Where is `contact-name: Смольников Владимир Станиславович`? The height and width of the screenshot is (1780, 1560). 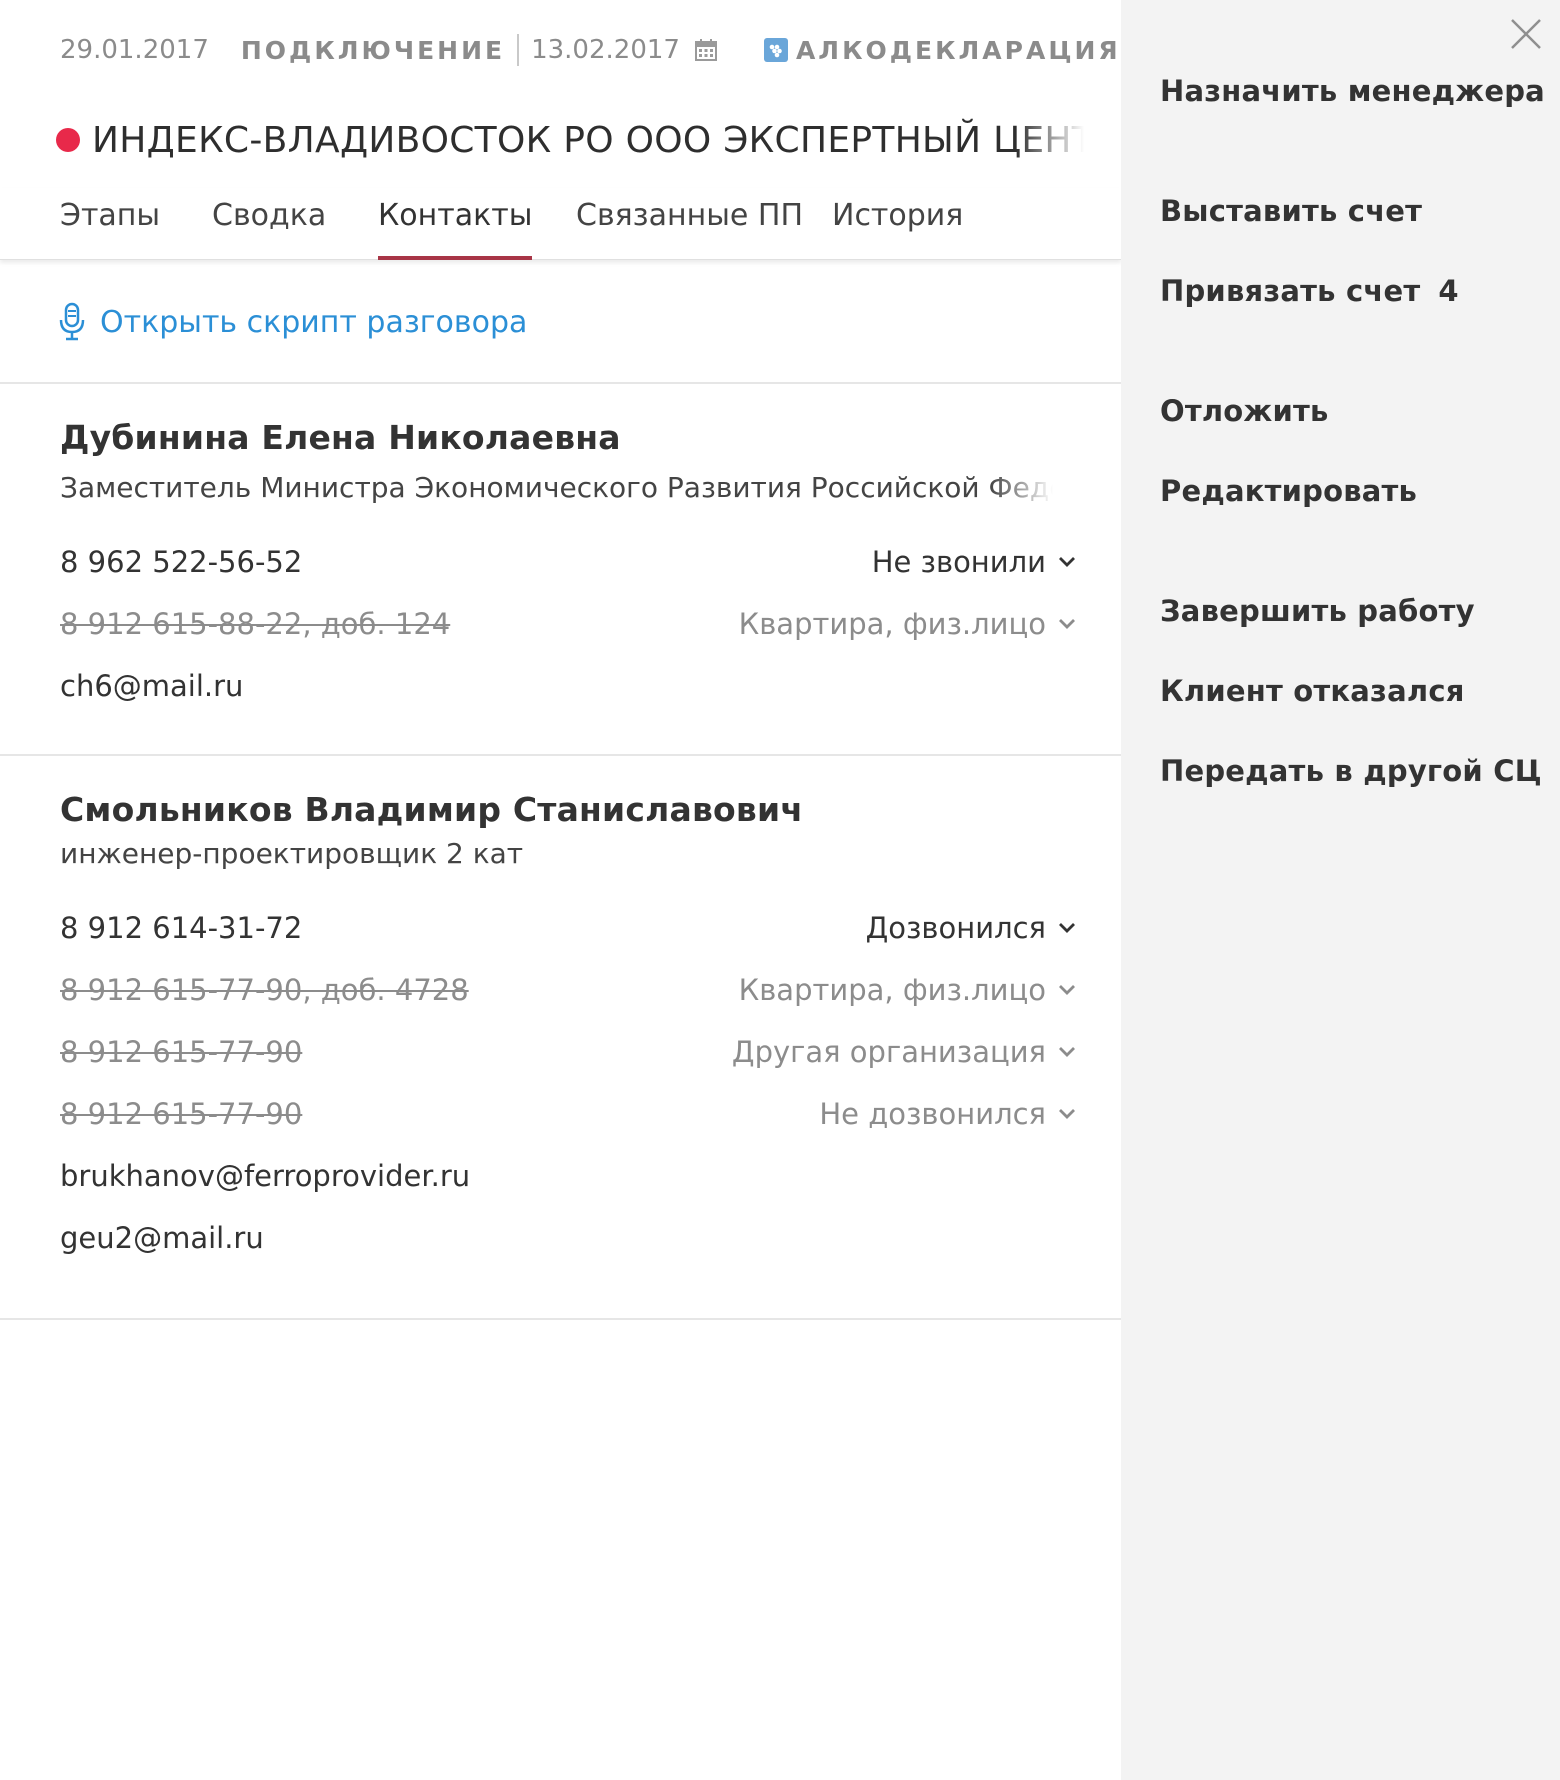 contact-name: Смольников Владимир Станиславович is located at coordinates (432, 809).